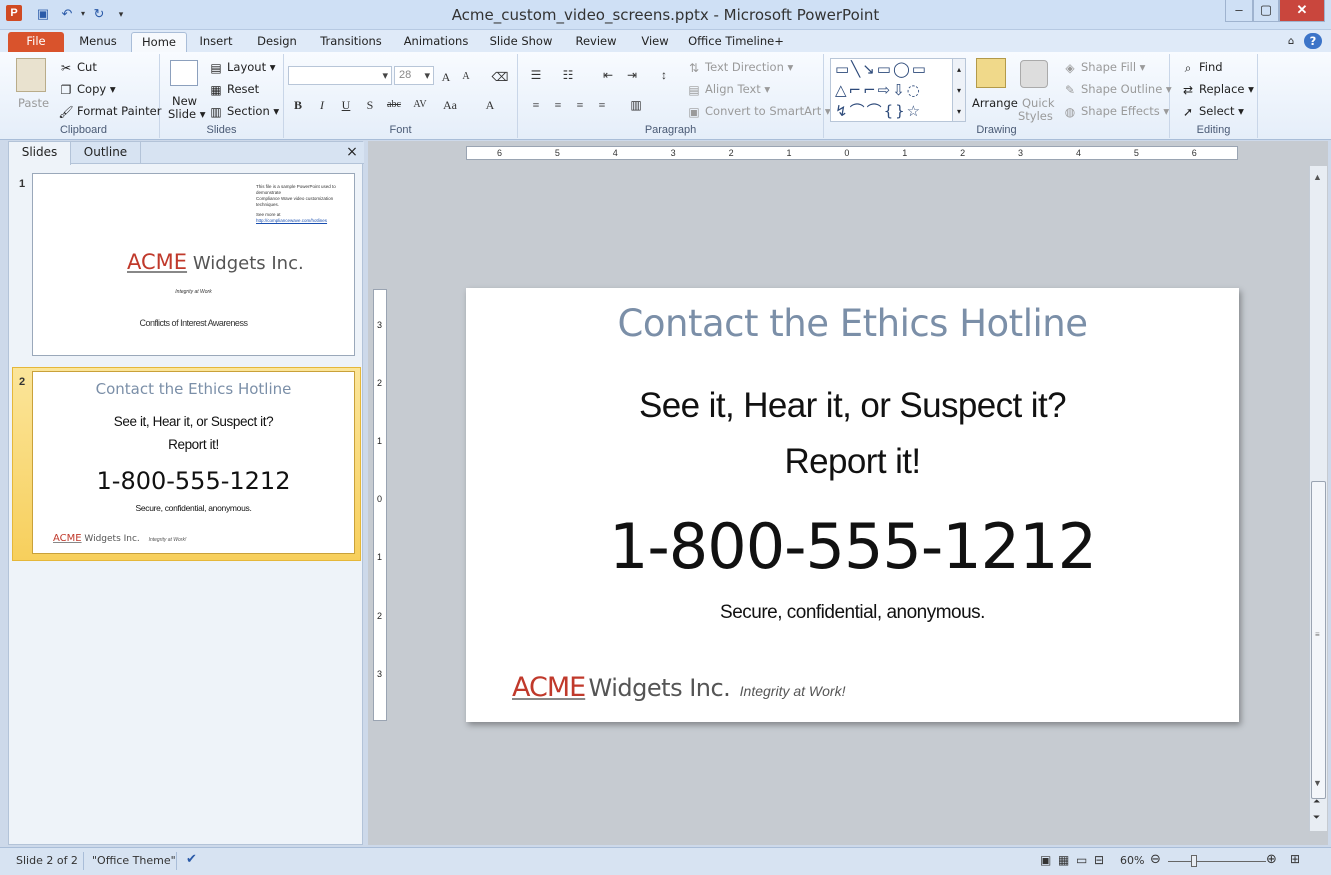 The image size is (1331, 875). What do you see at coordinates (959, 90) in the screenshot?
I see `shapes-gallery-scroll: ▴ ▾ ▾` at bounding box center [959, 90].